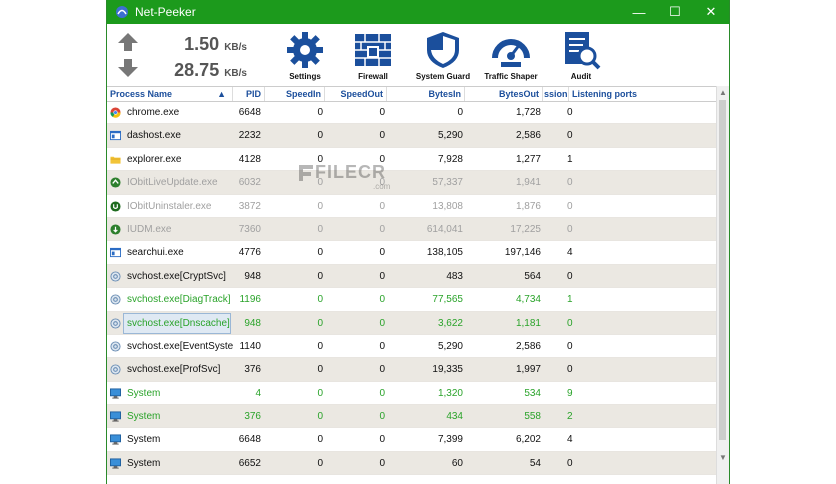  Describe the element at coordinates (525, 229) in the screenshot. I see `process-bytes-out: 17,225` at that location.